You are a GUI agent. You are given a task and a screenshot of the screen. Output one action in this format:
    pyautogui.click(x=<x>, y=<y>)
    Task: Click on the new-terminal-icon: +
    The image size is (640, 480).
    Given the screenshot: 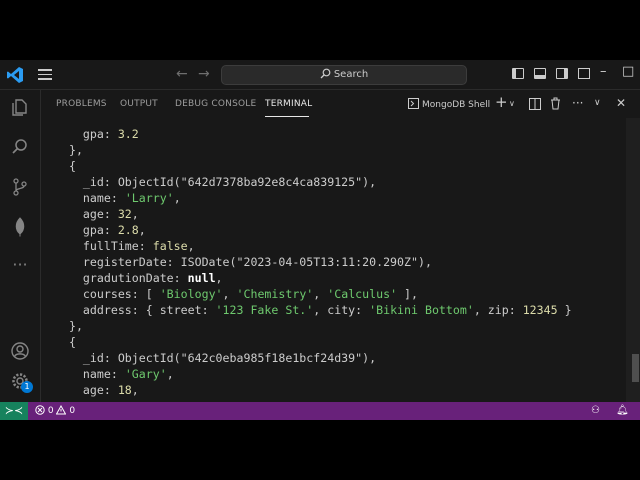 What is the action you would take?
    pyautogui.click(x=501, y=102)
    